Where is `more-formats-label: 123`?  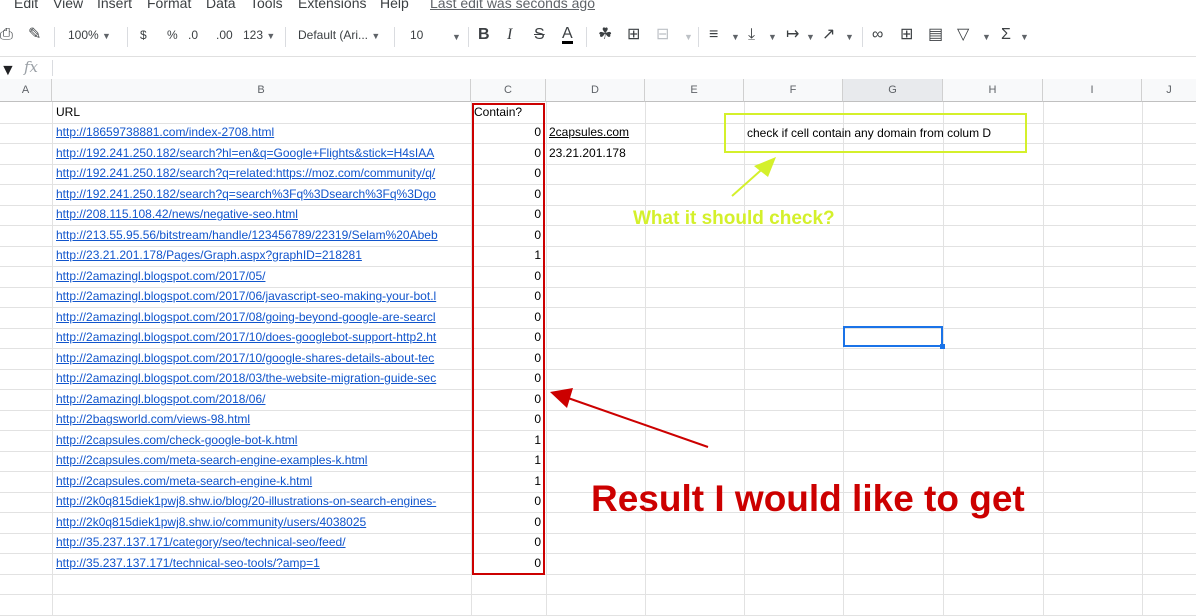 more-formats-label: 123 is located at coordinates (253, 35).